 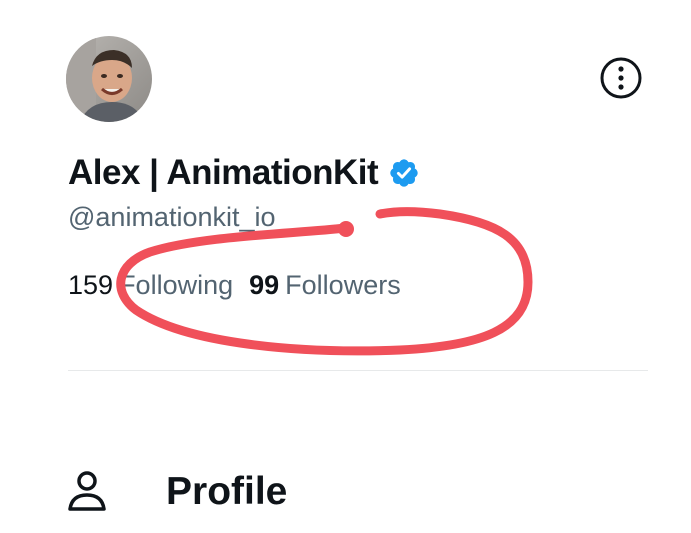 What do you see at coordinates (358, 370) in the screenshot?
I see `section-divider` at bounding box center [358, 370].